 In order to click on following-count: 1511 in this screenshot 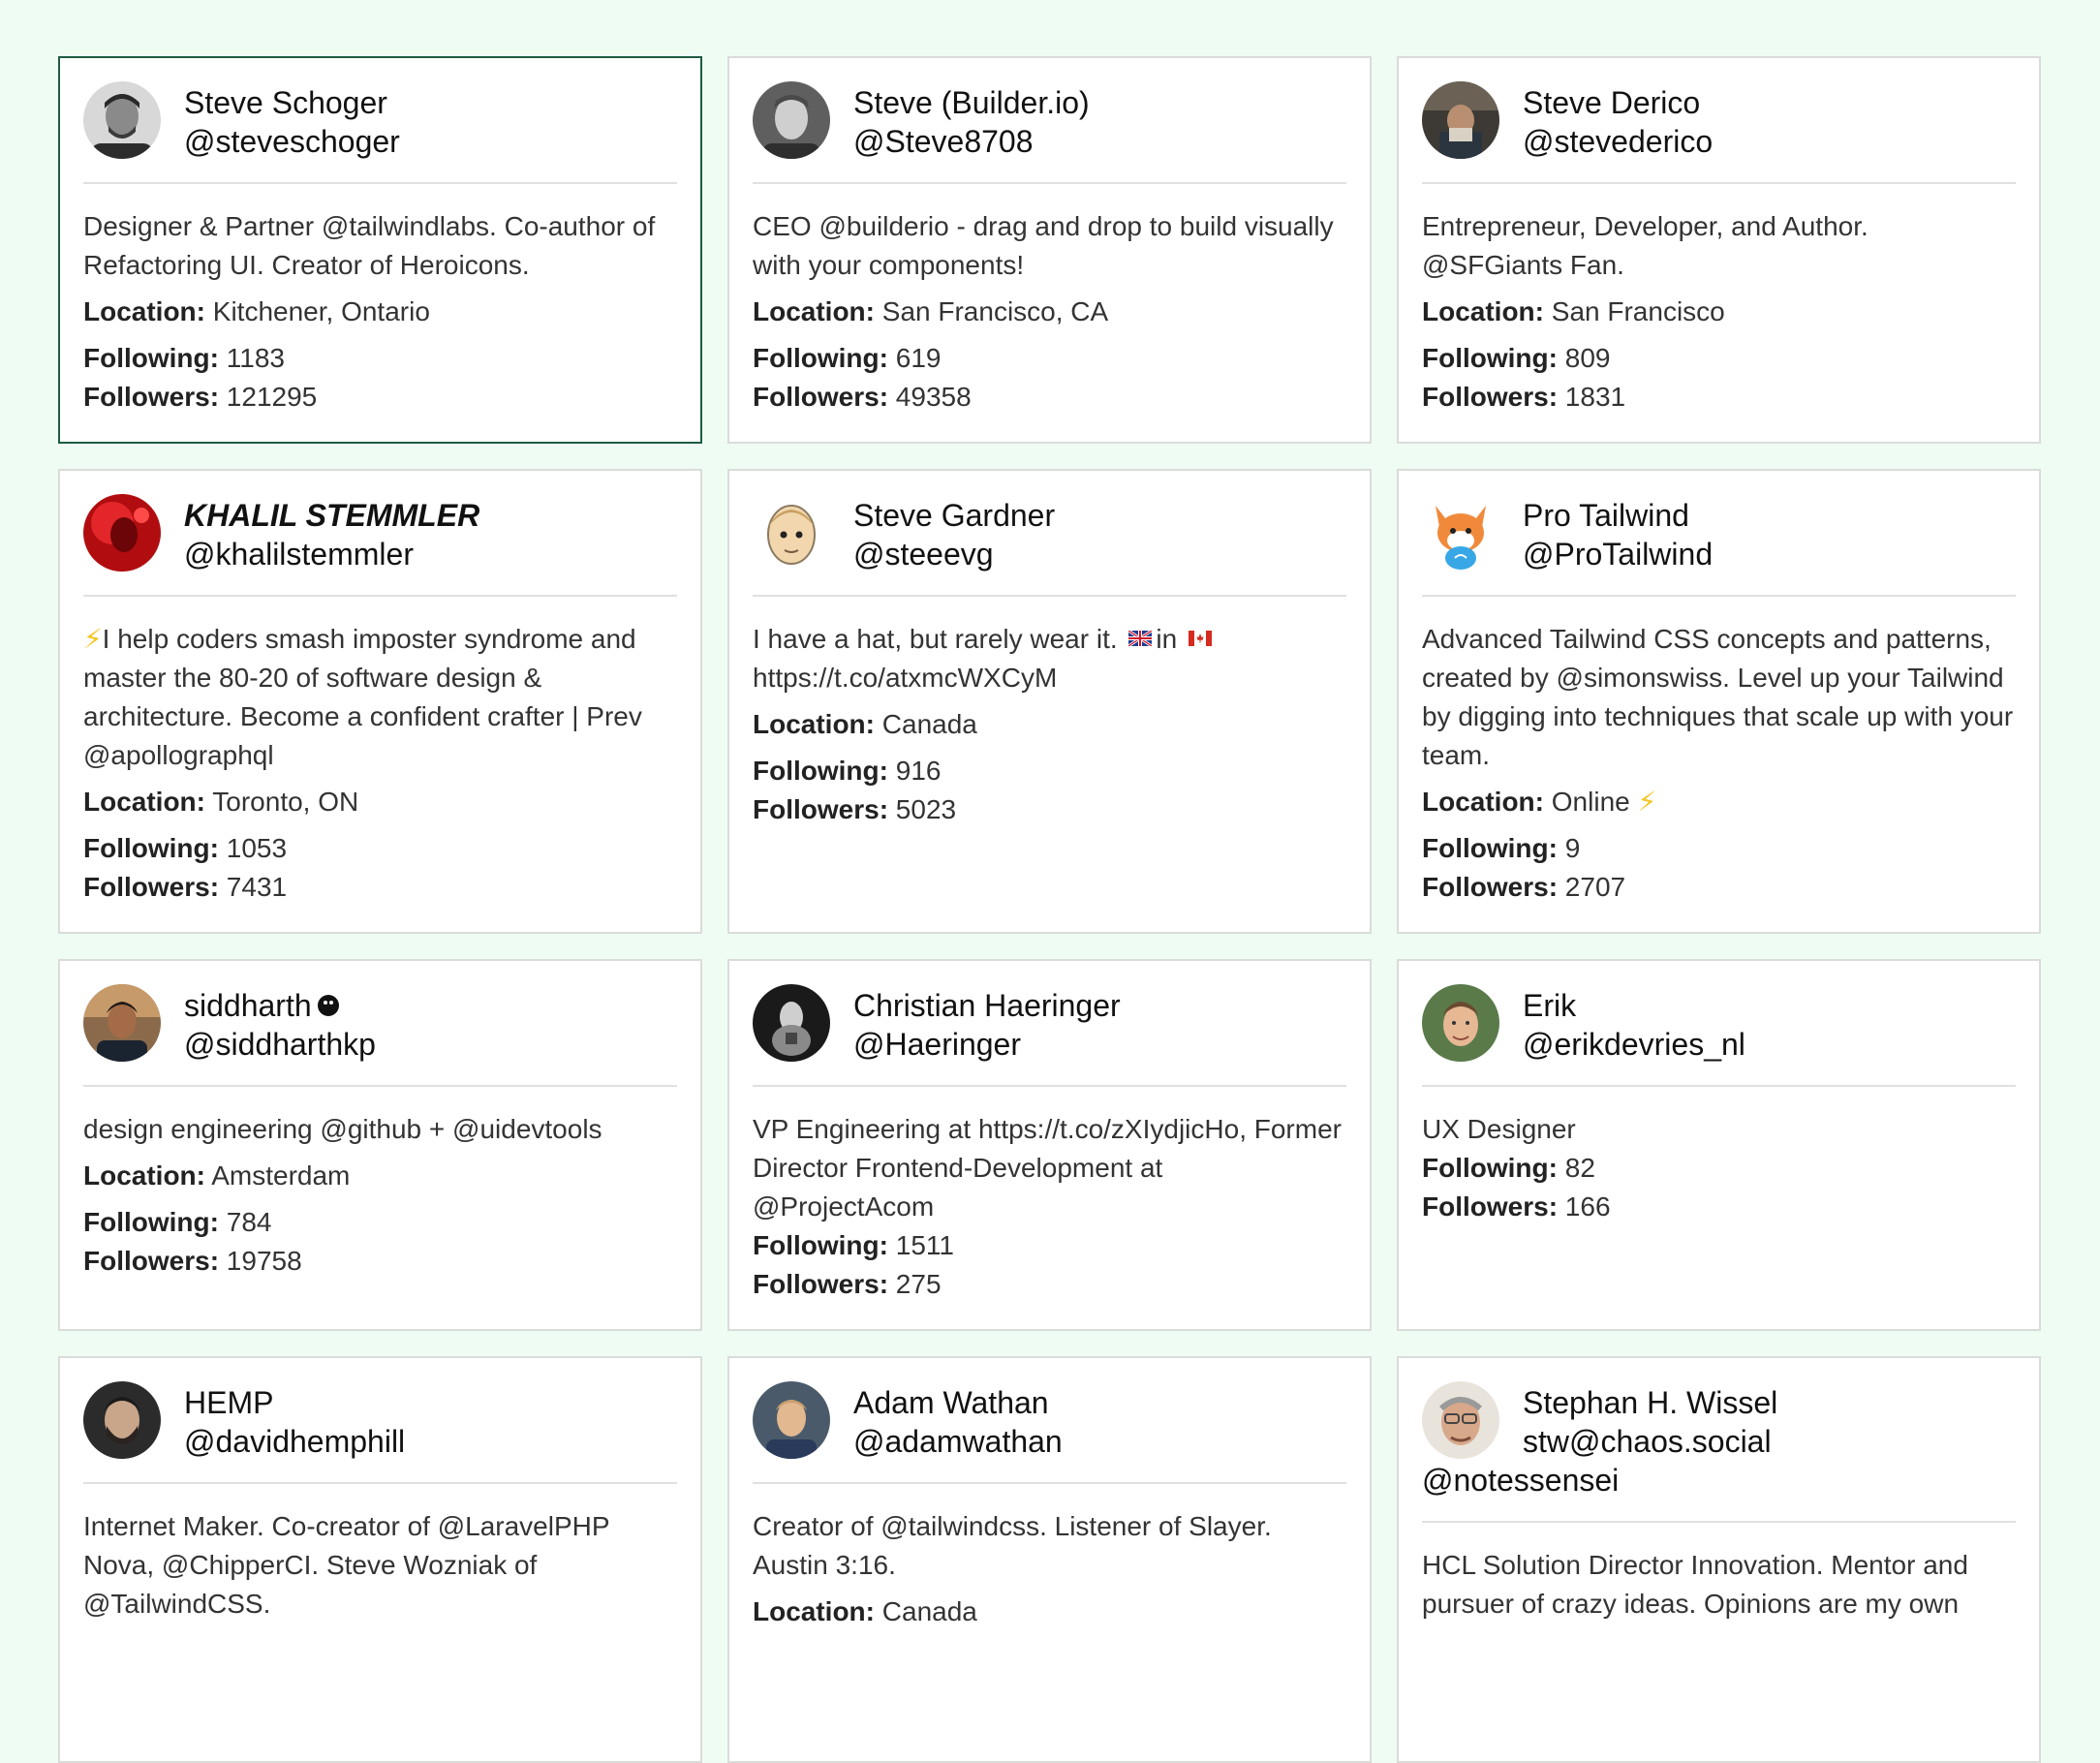, I will do `click(924, 1245)`.